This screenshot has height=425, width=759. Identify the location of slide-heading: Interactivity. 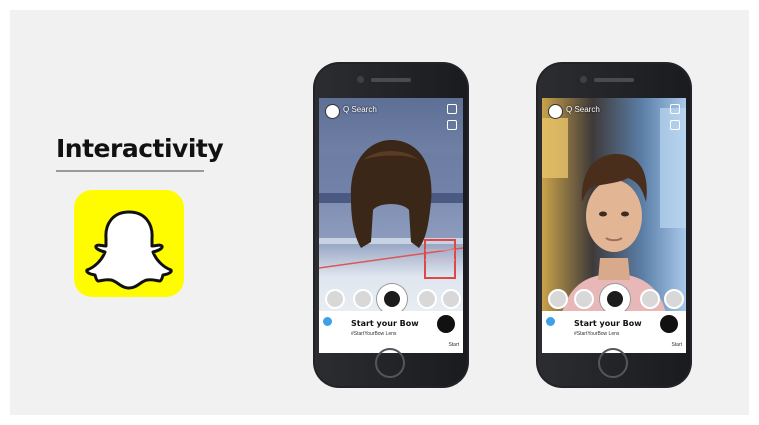
(140, 148).